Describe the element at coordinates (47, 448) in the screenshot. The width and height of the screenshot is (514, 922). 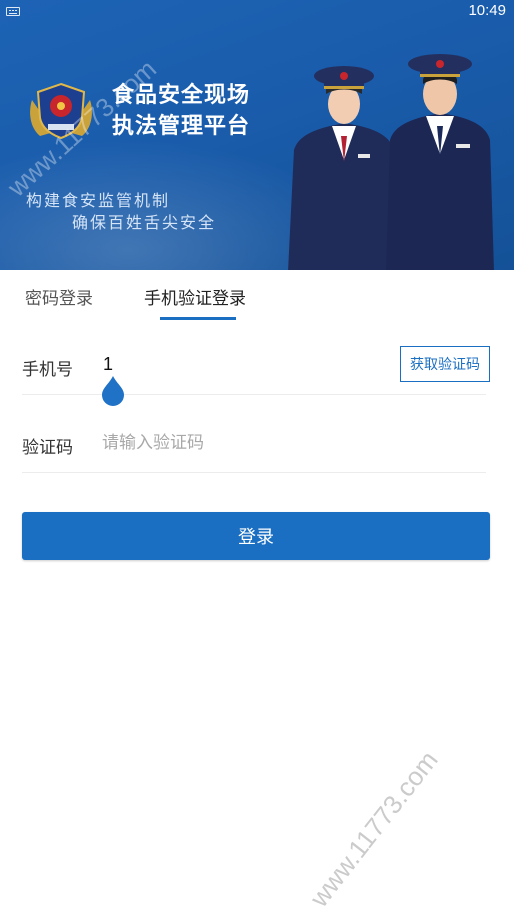
I see `code-label: 验证码` at that location.